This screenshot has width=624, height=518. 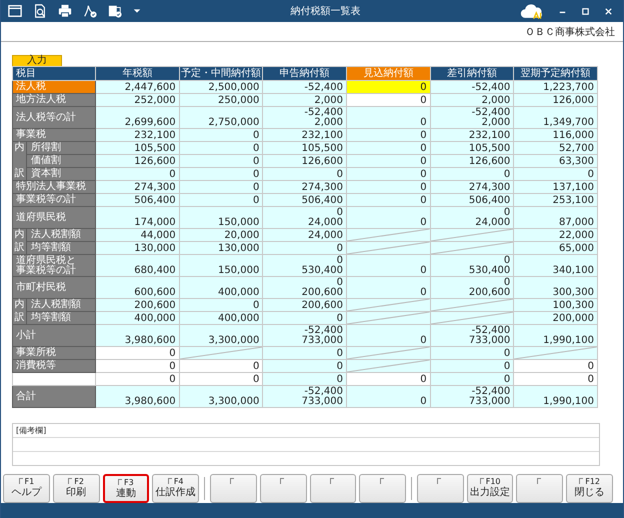 What do you see at coordinates (26, 488) in the screenshot?
I see `function-key: F1 ヘルプ` at bounding box center [26, 488].